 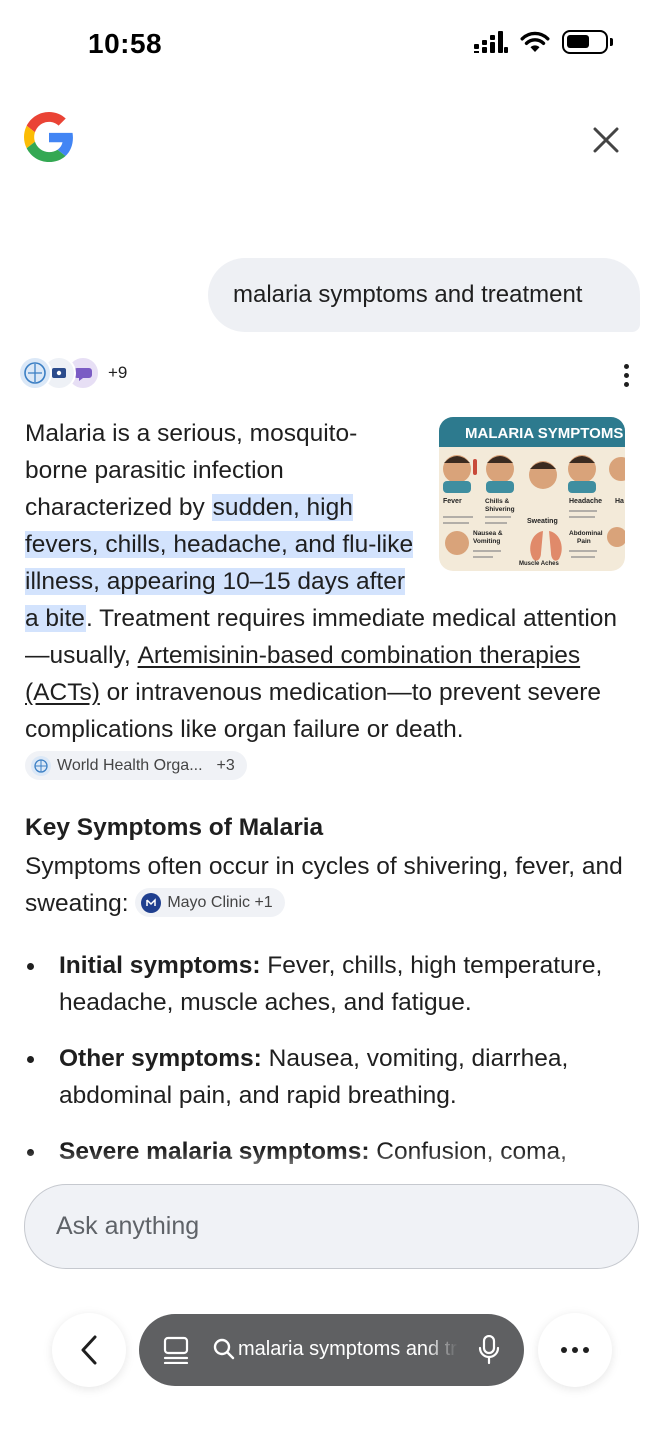 What do you see at coordinates (544, 433) in the screenshot?
I see `svg-text: MALARIA SYMPTOMS` at bounding box center [544, 433].